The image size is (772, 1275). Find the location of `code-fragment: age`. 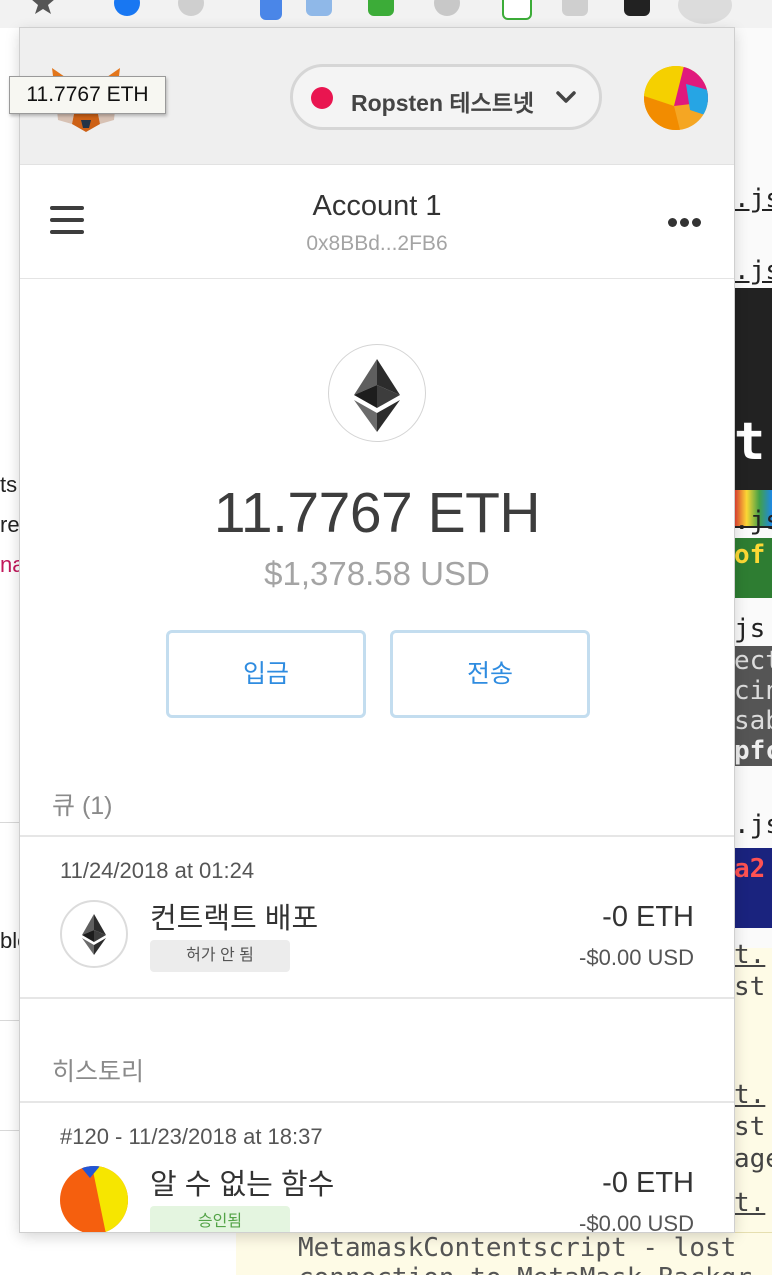

code-fragment: age is located at coordinates (753, 1159).